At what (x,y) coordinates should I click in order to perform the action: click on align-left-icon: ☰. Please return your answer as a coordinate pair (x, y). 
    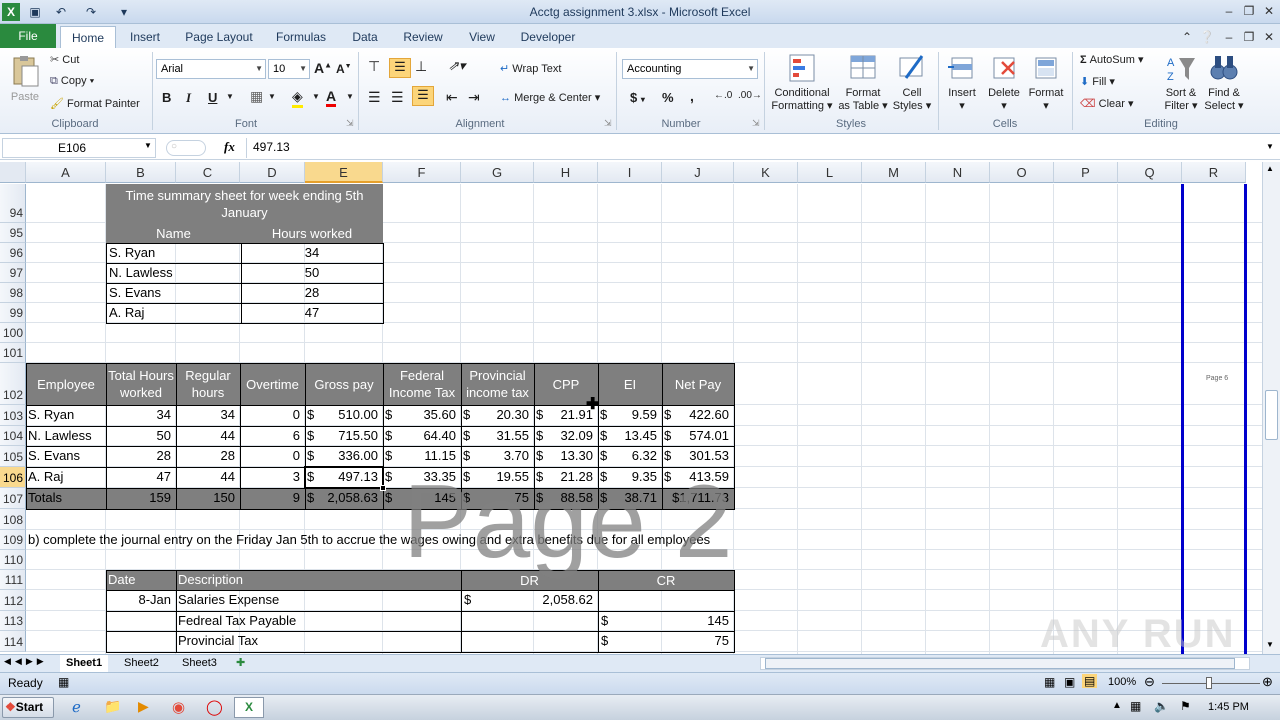
    Looking at the image, I should click on (374, 97).